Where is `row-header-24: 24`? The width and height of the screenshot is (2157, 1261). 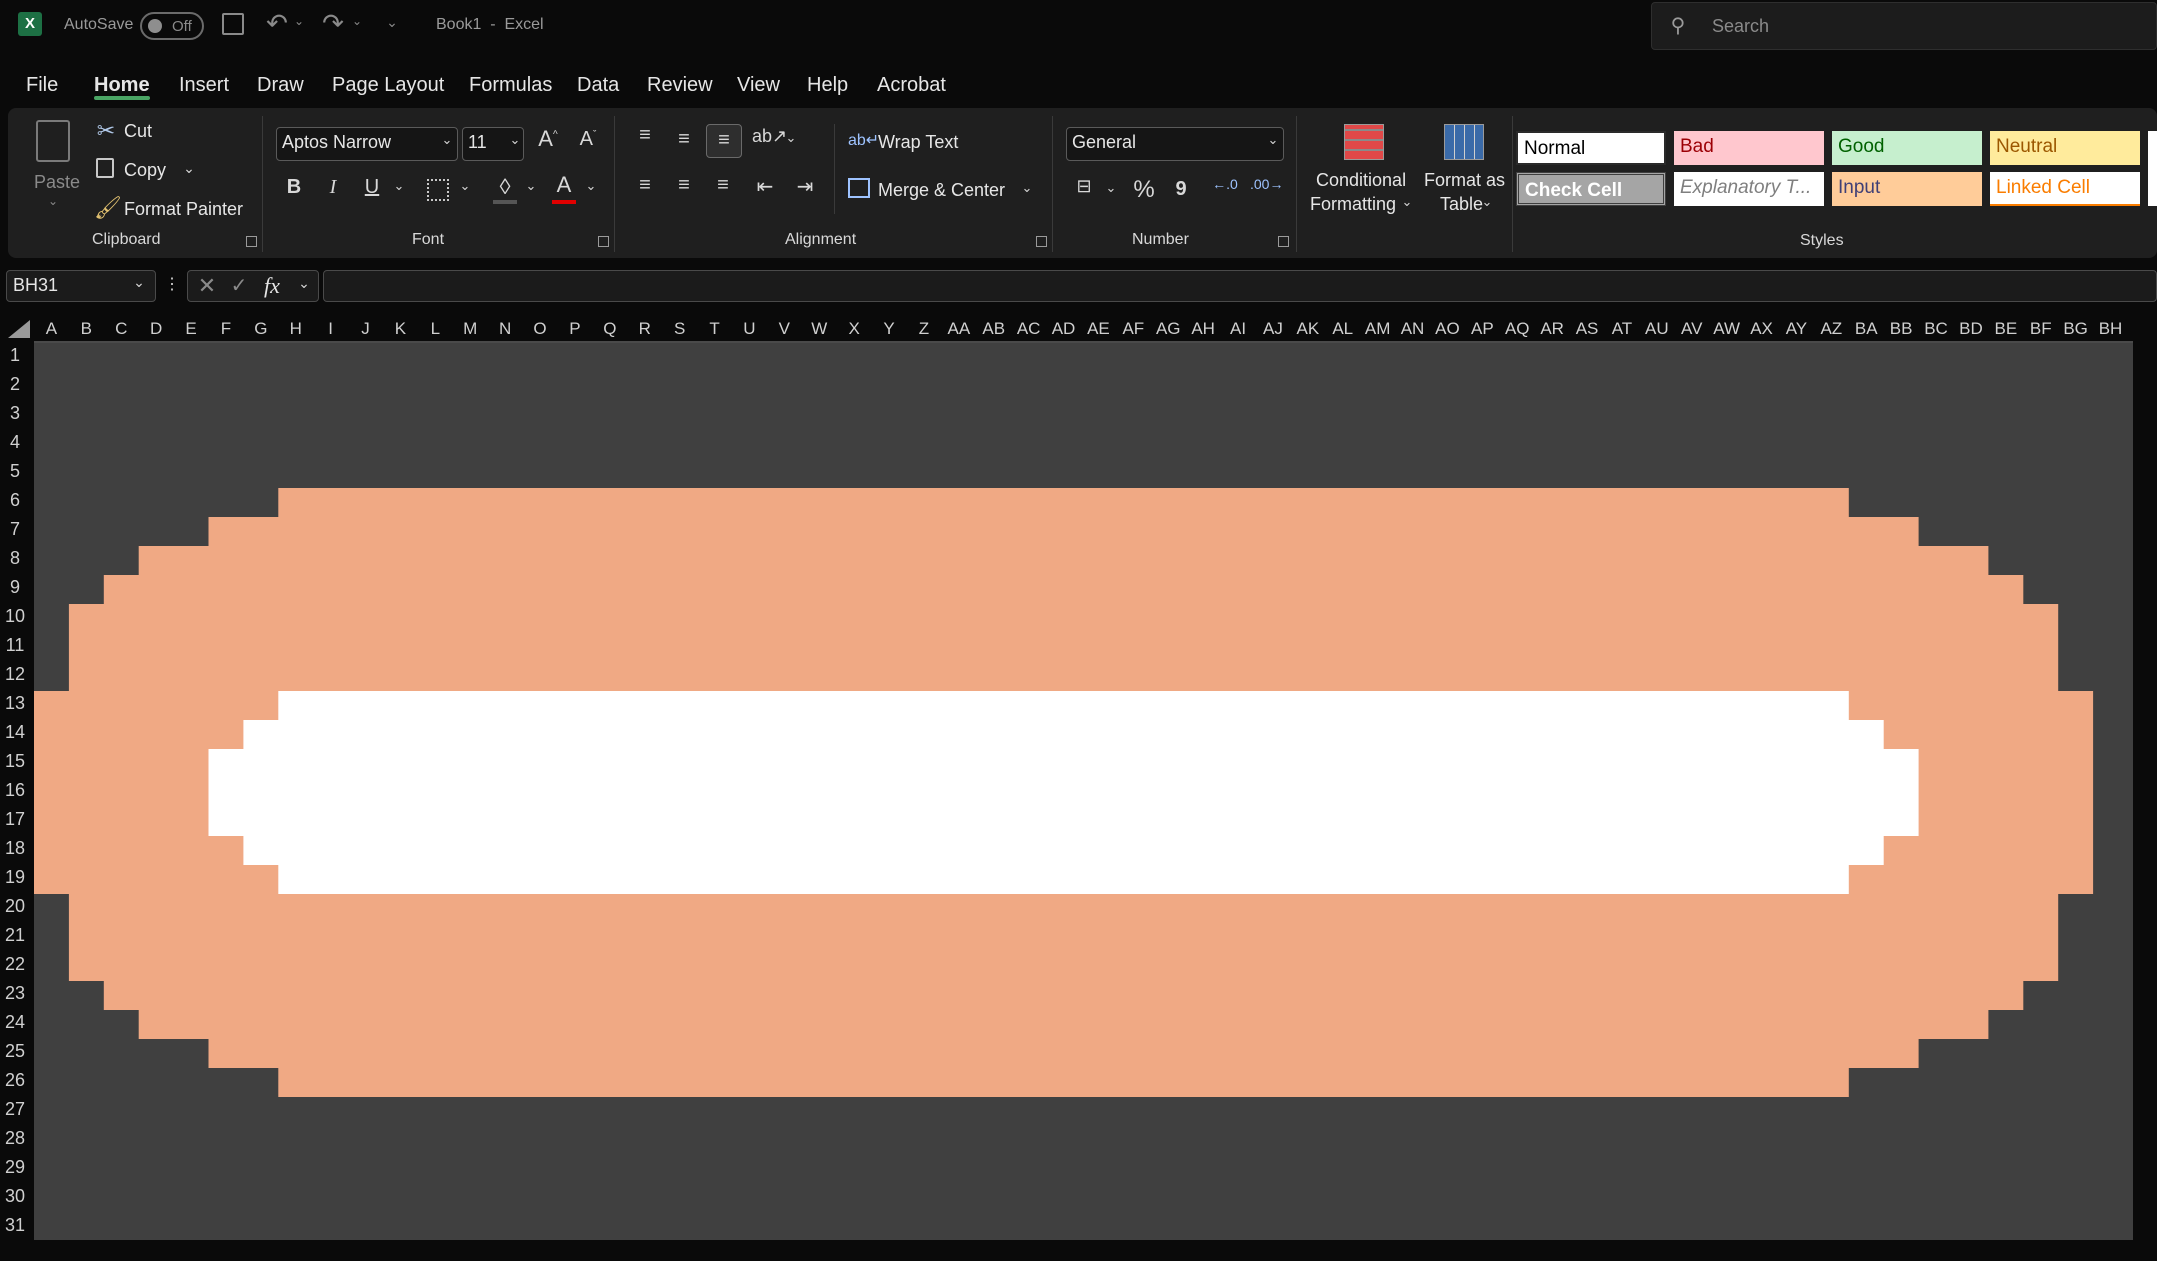
row-header-24: 24 is located at coordinates (15, 1022).